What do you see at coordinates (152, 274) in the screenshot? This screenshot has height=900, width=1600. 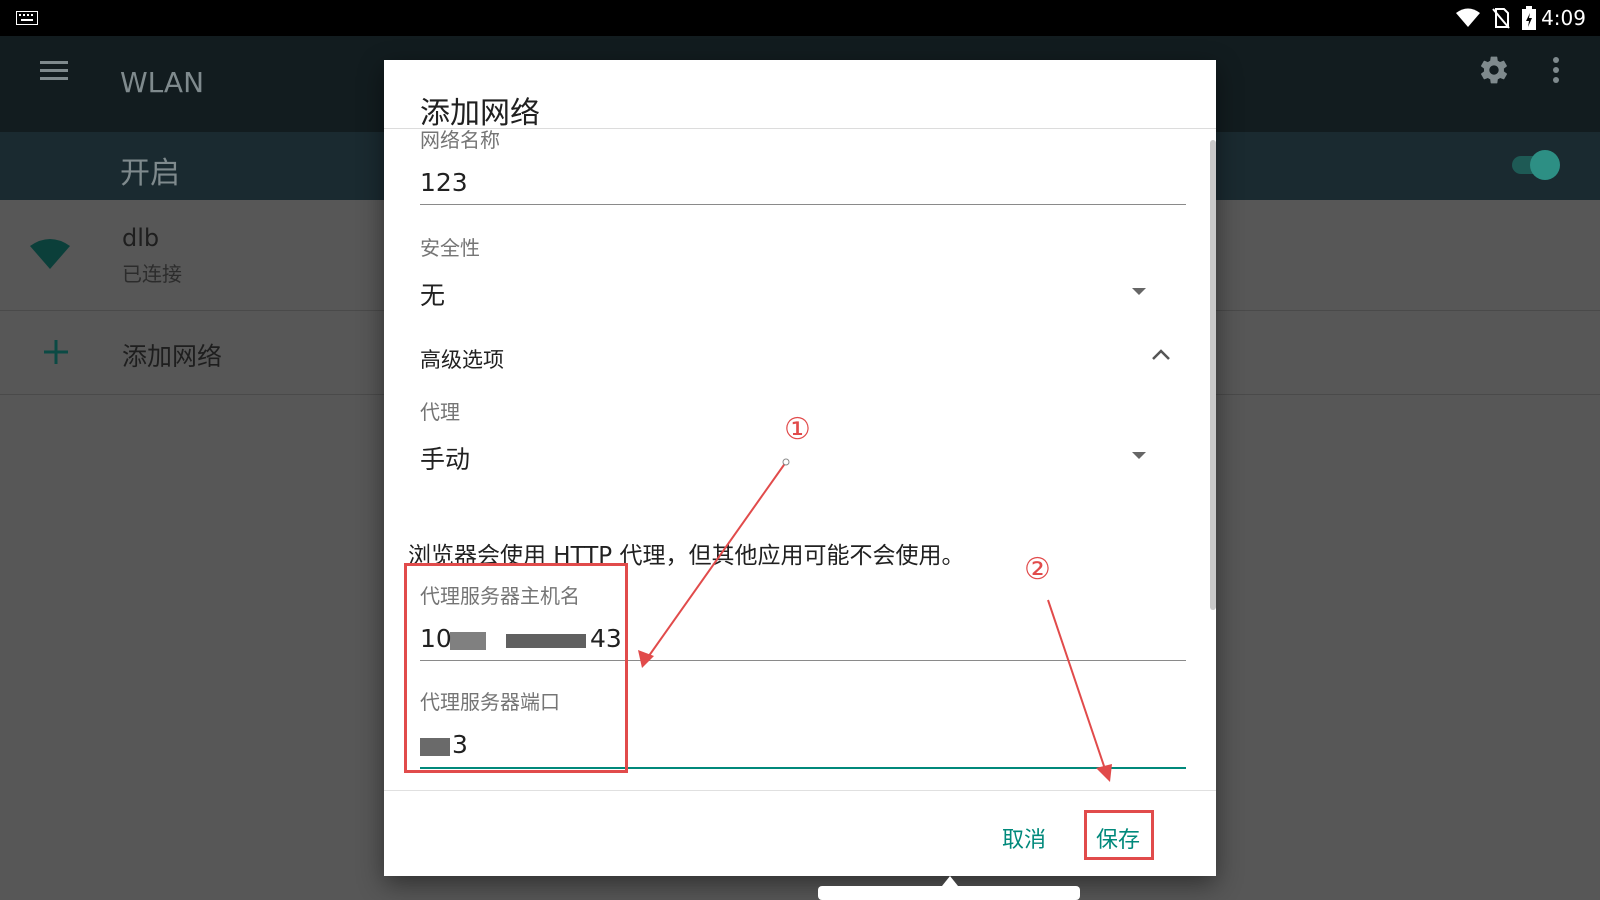 I see `network-status: 已连接` at bounding box center [152, 274].